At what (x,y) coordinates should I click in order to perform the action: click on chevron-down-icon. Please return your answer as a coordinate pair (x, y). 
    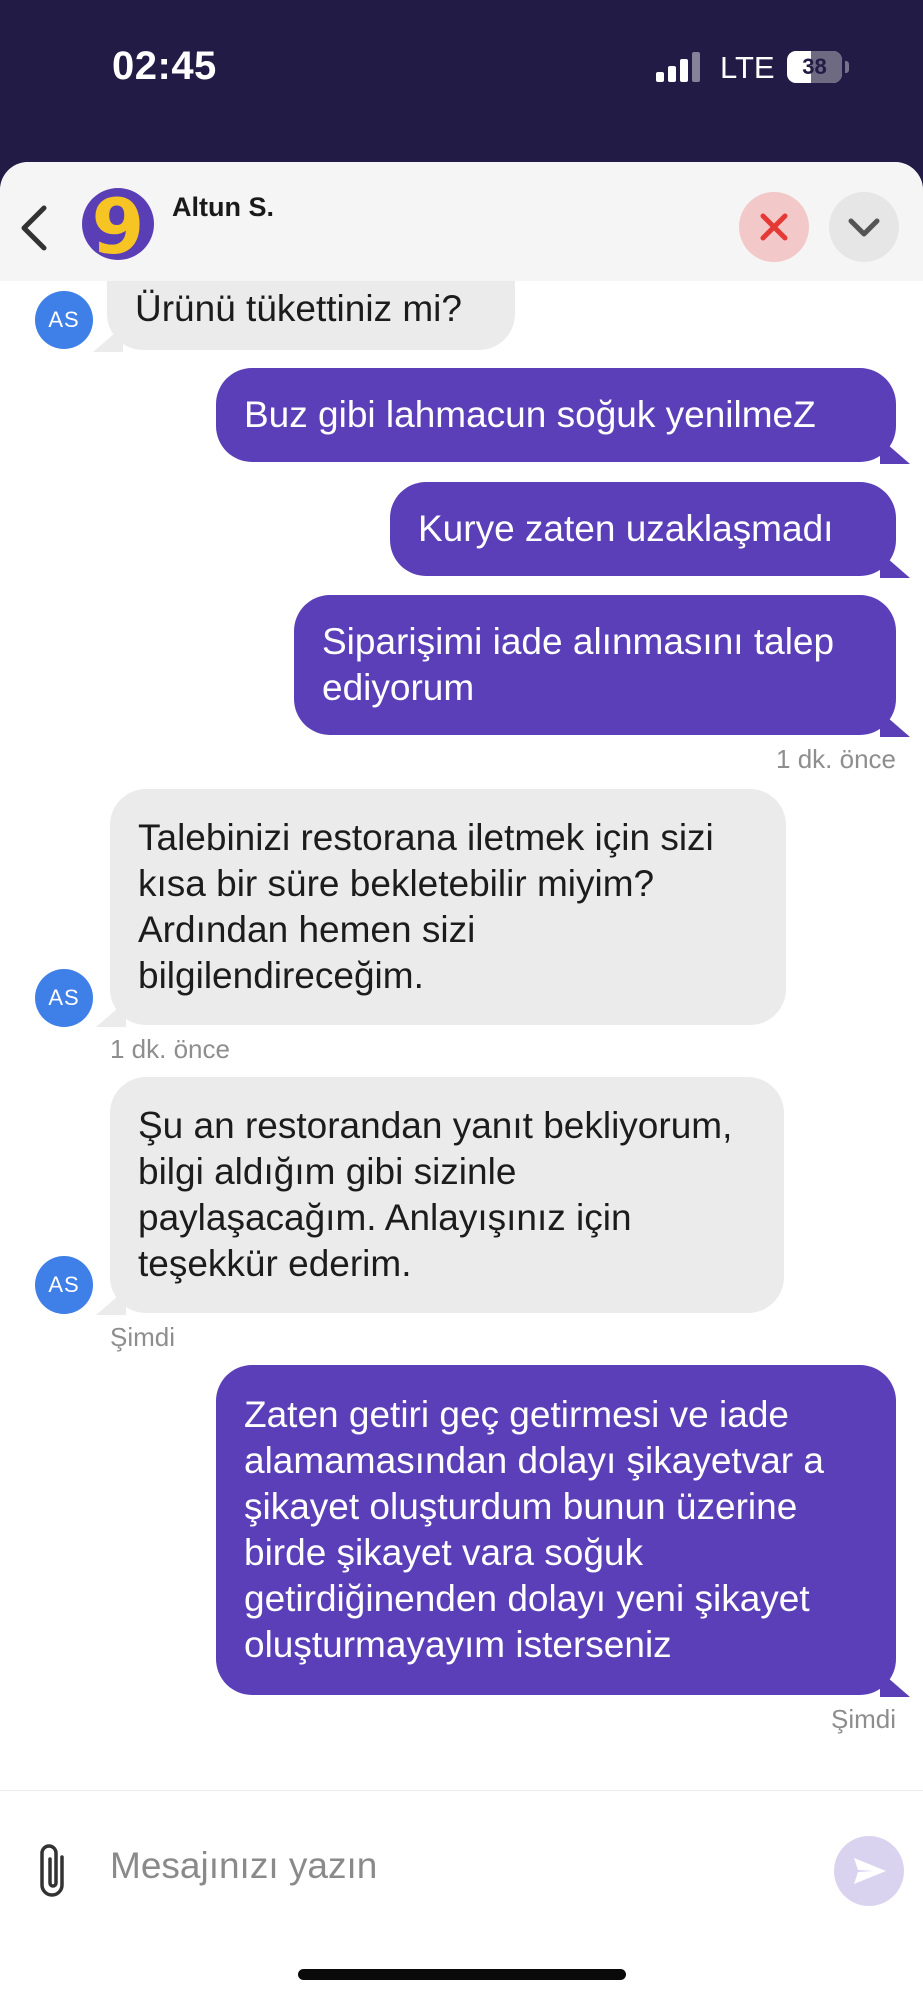
    Looking at the image, I should click on (864, 227).